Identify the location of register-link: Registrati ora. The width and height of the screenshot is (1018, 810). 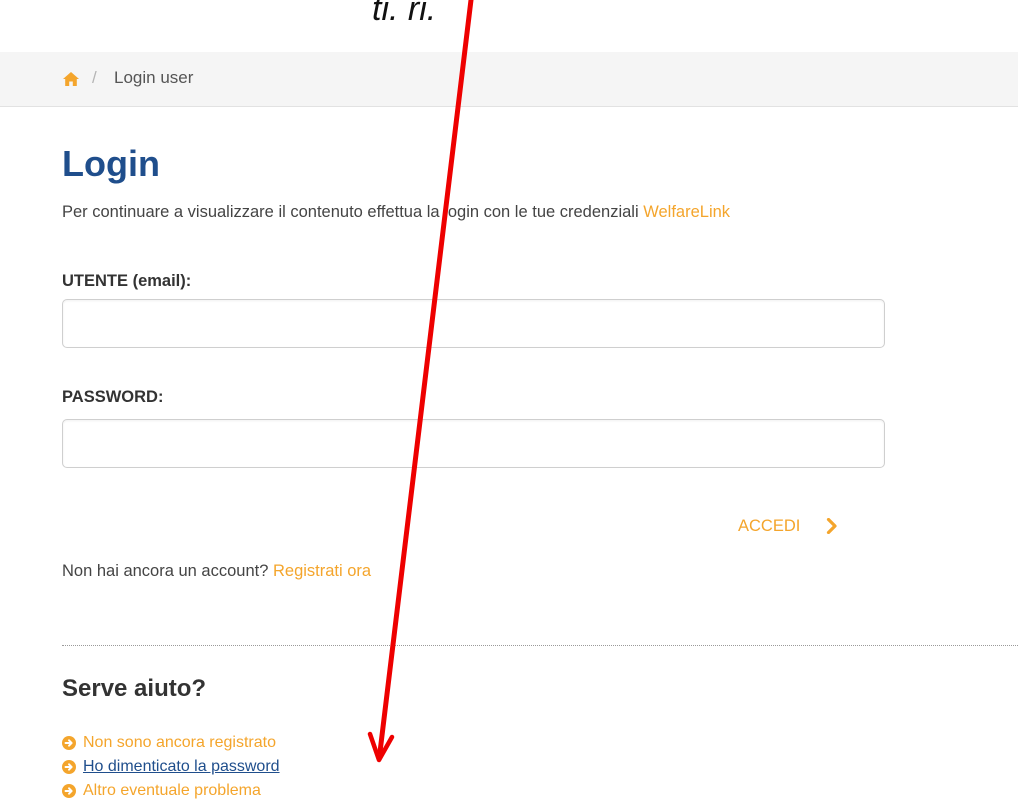
(322, 571).